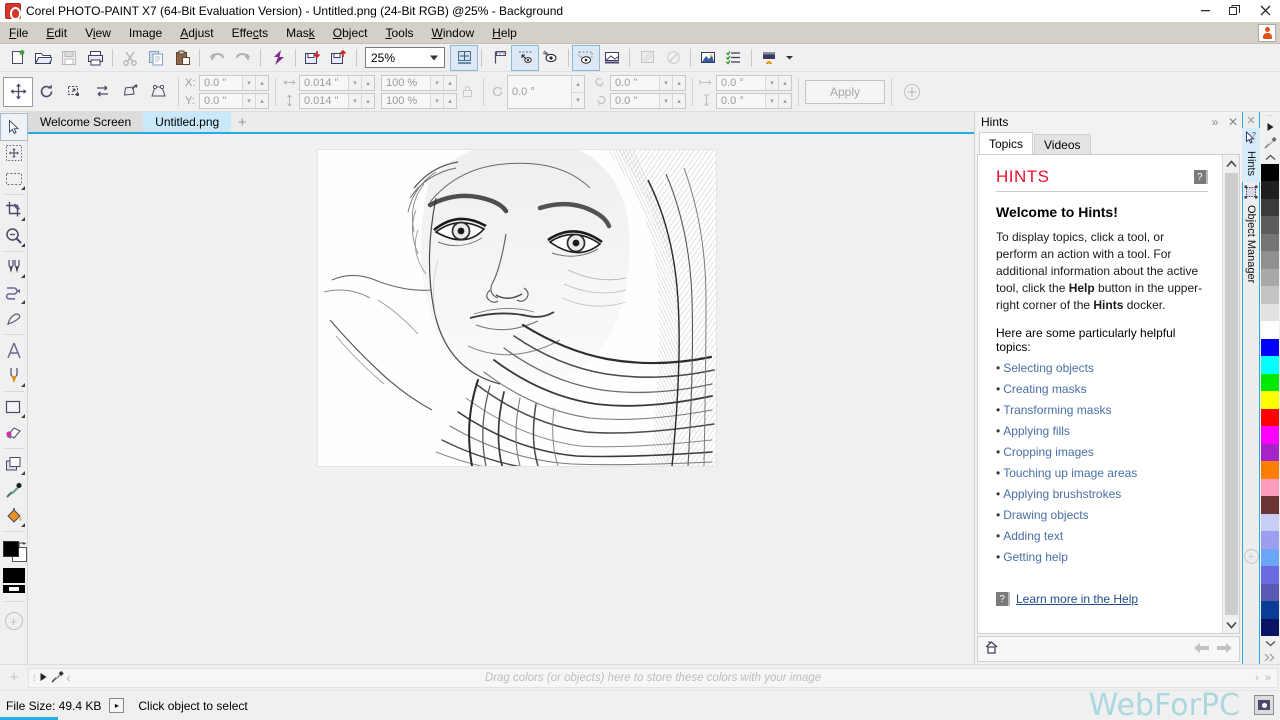  What do you see at coordinates (14, 319) in the screenshot?
I see `red-eye-removal-tool` at bounding box center [14, 319].